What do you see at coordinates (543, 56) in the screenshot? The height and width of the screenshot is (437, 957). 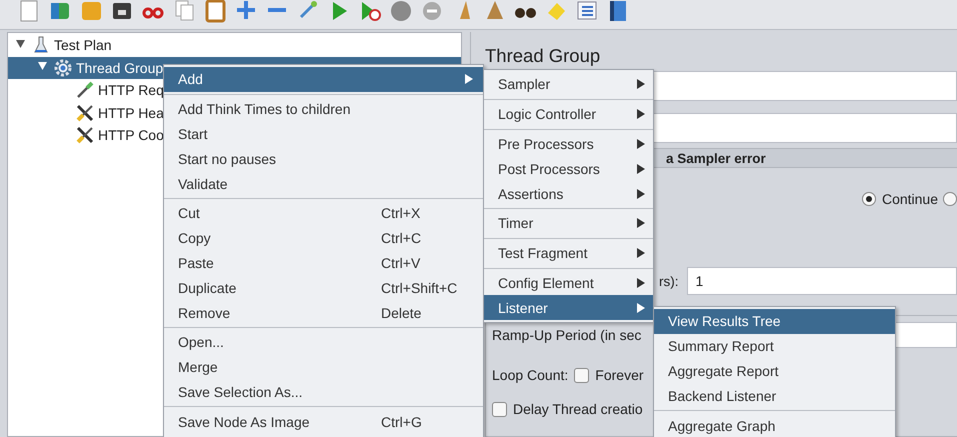 I see `panel-title: Thread Group` at bounding box center [543, 56].